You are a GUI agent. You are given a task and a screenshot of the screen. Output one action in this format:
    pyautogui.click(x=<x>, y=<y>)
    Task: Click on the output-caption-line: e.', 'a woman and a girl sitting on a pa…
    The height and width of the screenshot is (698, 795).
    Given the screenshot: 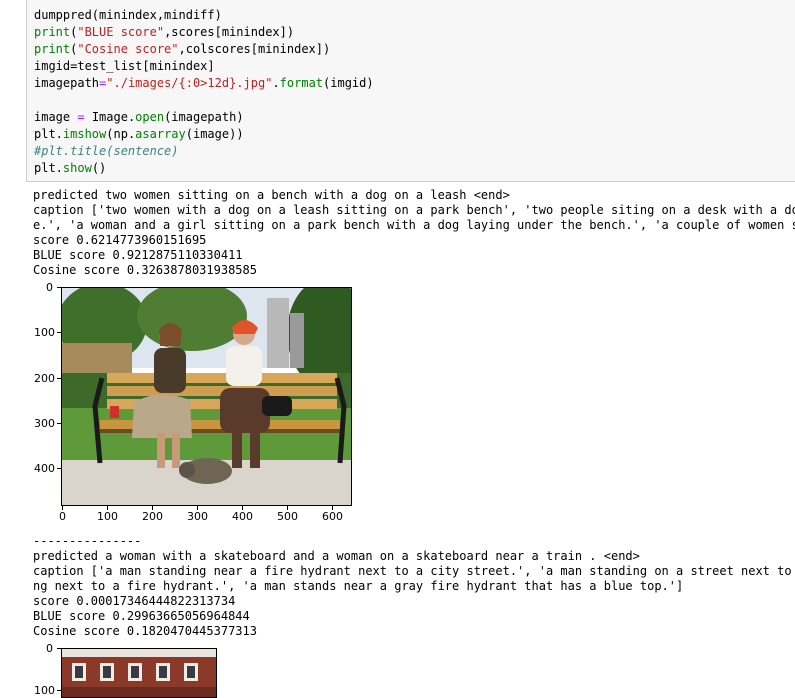 What is the action you would take?
    pyautogui.click(x=414, y=225)
    